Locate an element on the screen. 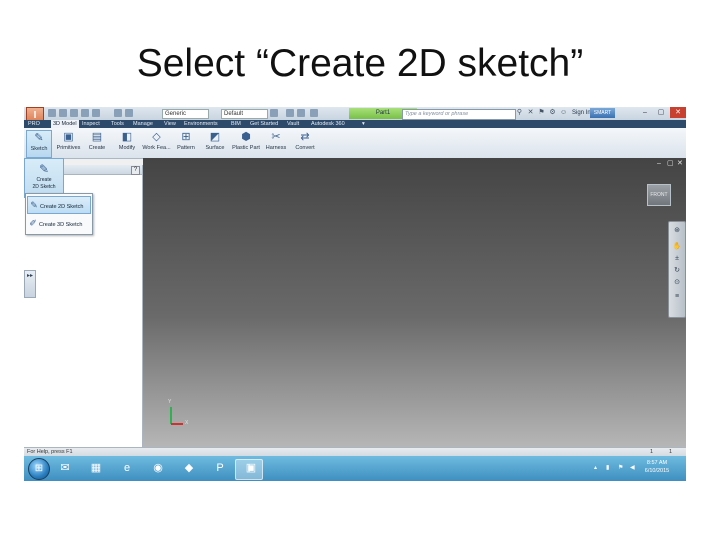 The height and width of the screenshot is (540, 720). clock-time: 8:57 AM is located at coordinates (657, 463).